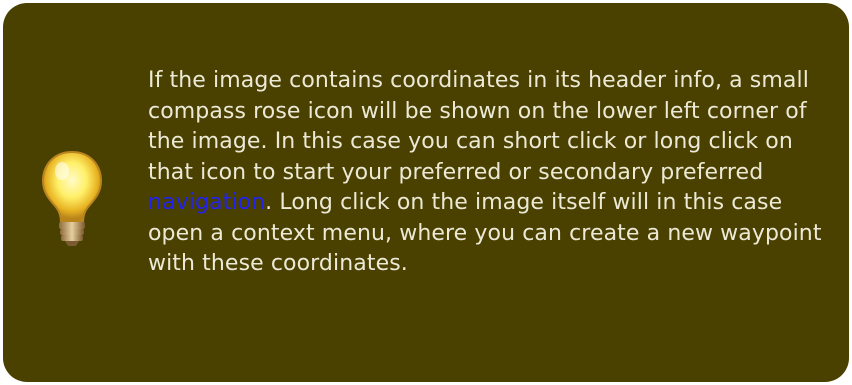  What do you see at coordinates (72, 198) in the screenshot?
I see `lightbulb-icon` at bounding box center [72, 198].